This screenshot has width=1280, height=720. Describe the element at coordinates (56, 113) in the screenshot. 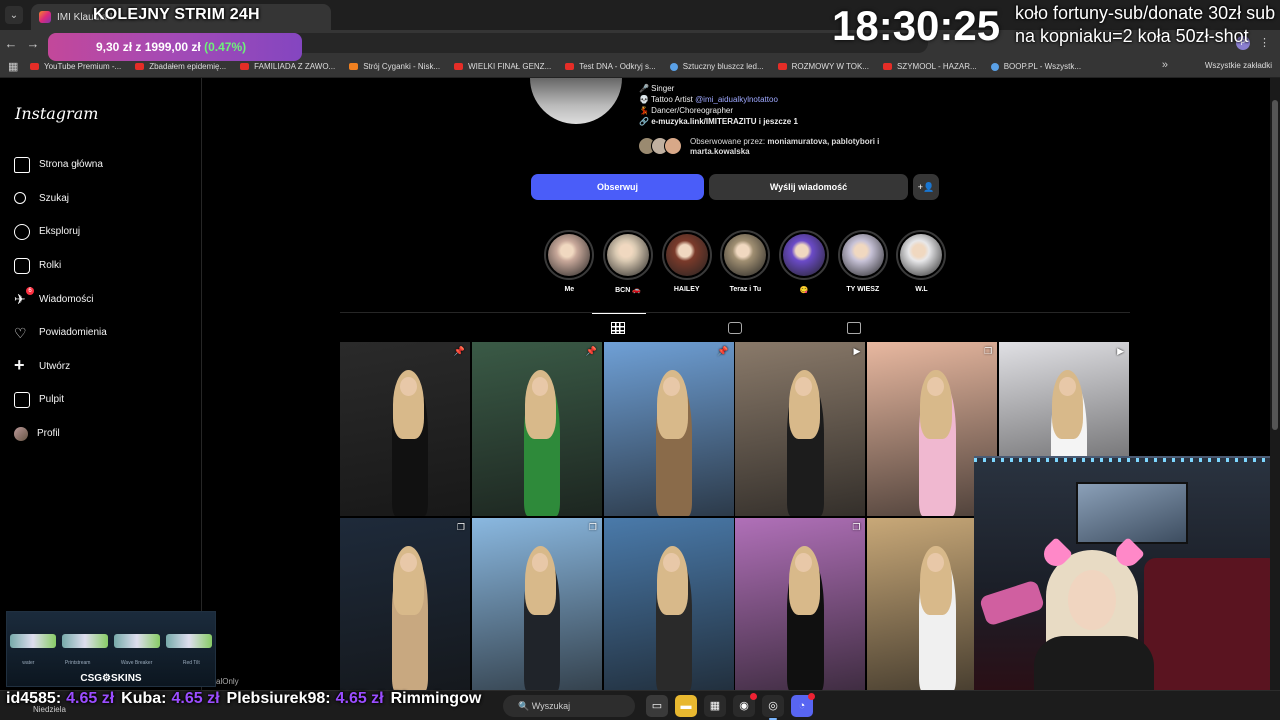

I see `instagram-logo: Instagram` at that location.